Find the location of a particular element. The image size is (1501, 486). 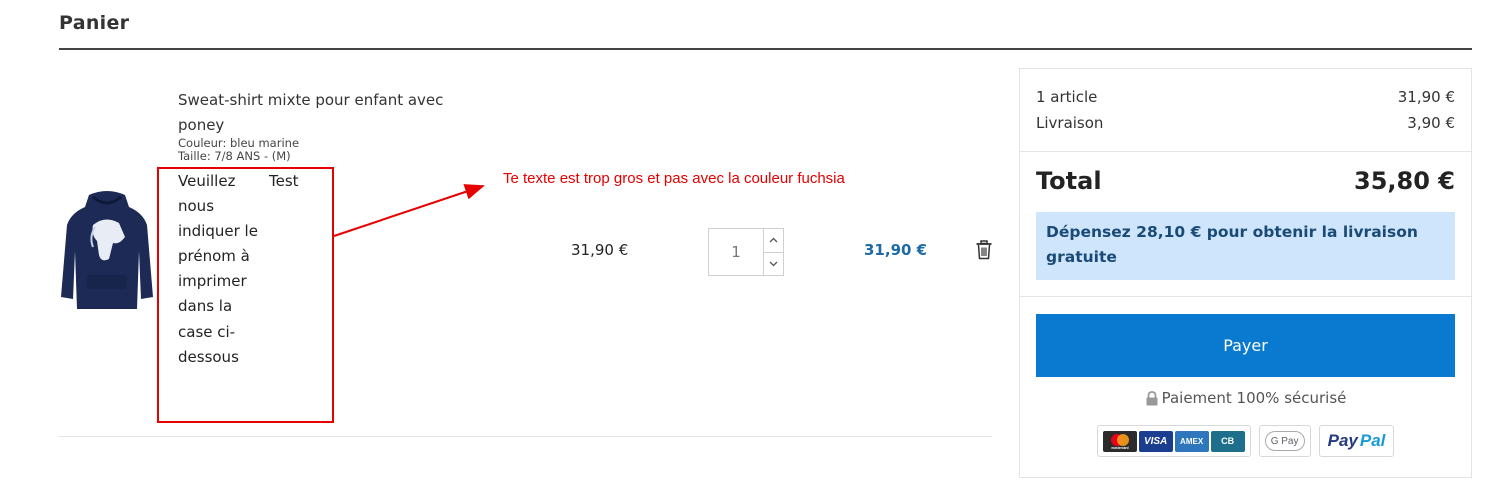

paypal-logo: Pay Pal is located at coordinates (1356, 441).